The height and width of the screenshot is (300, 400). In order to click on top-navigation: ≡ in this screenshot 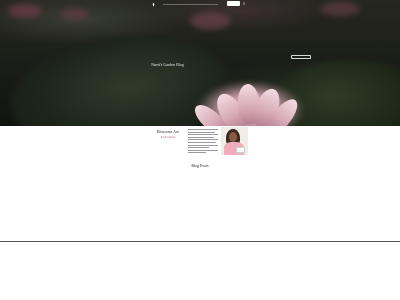, I will do `click(200, 4)`.